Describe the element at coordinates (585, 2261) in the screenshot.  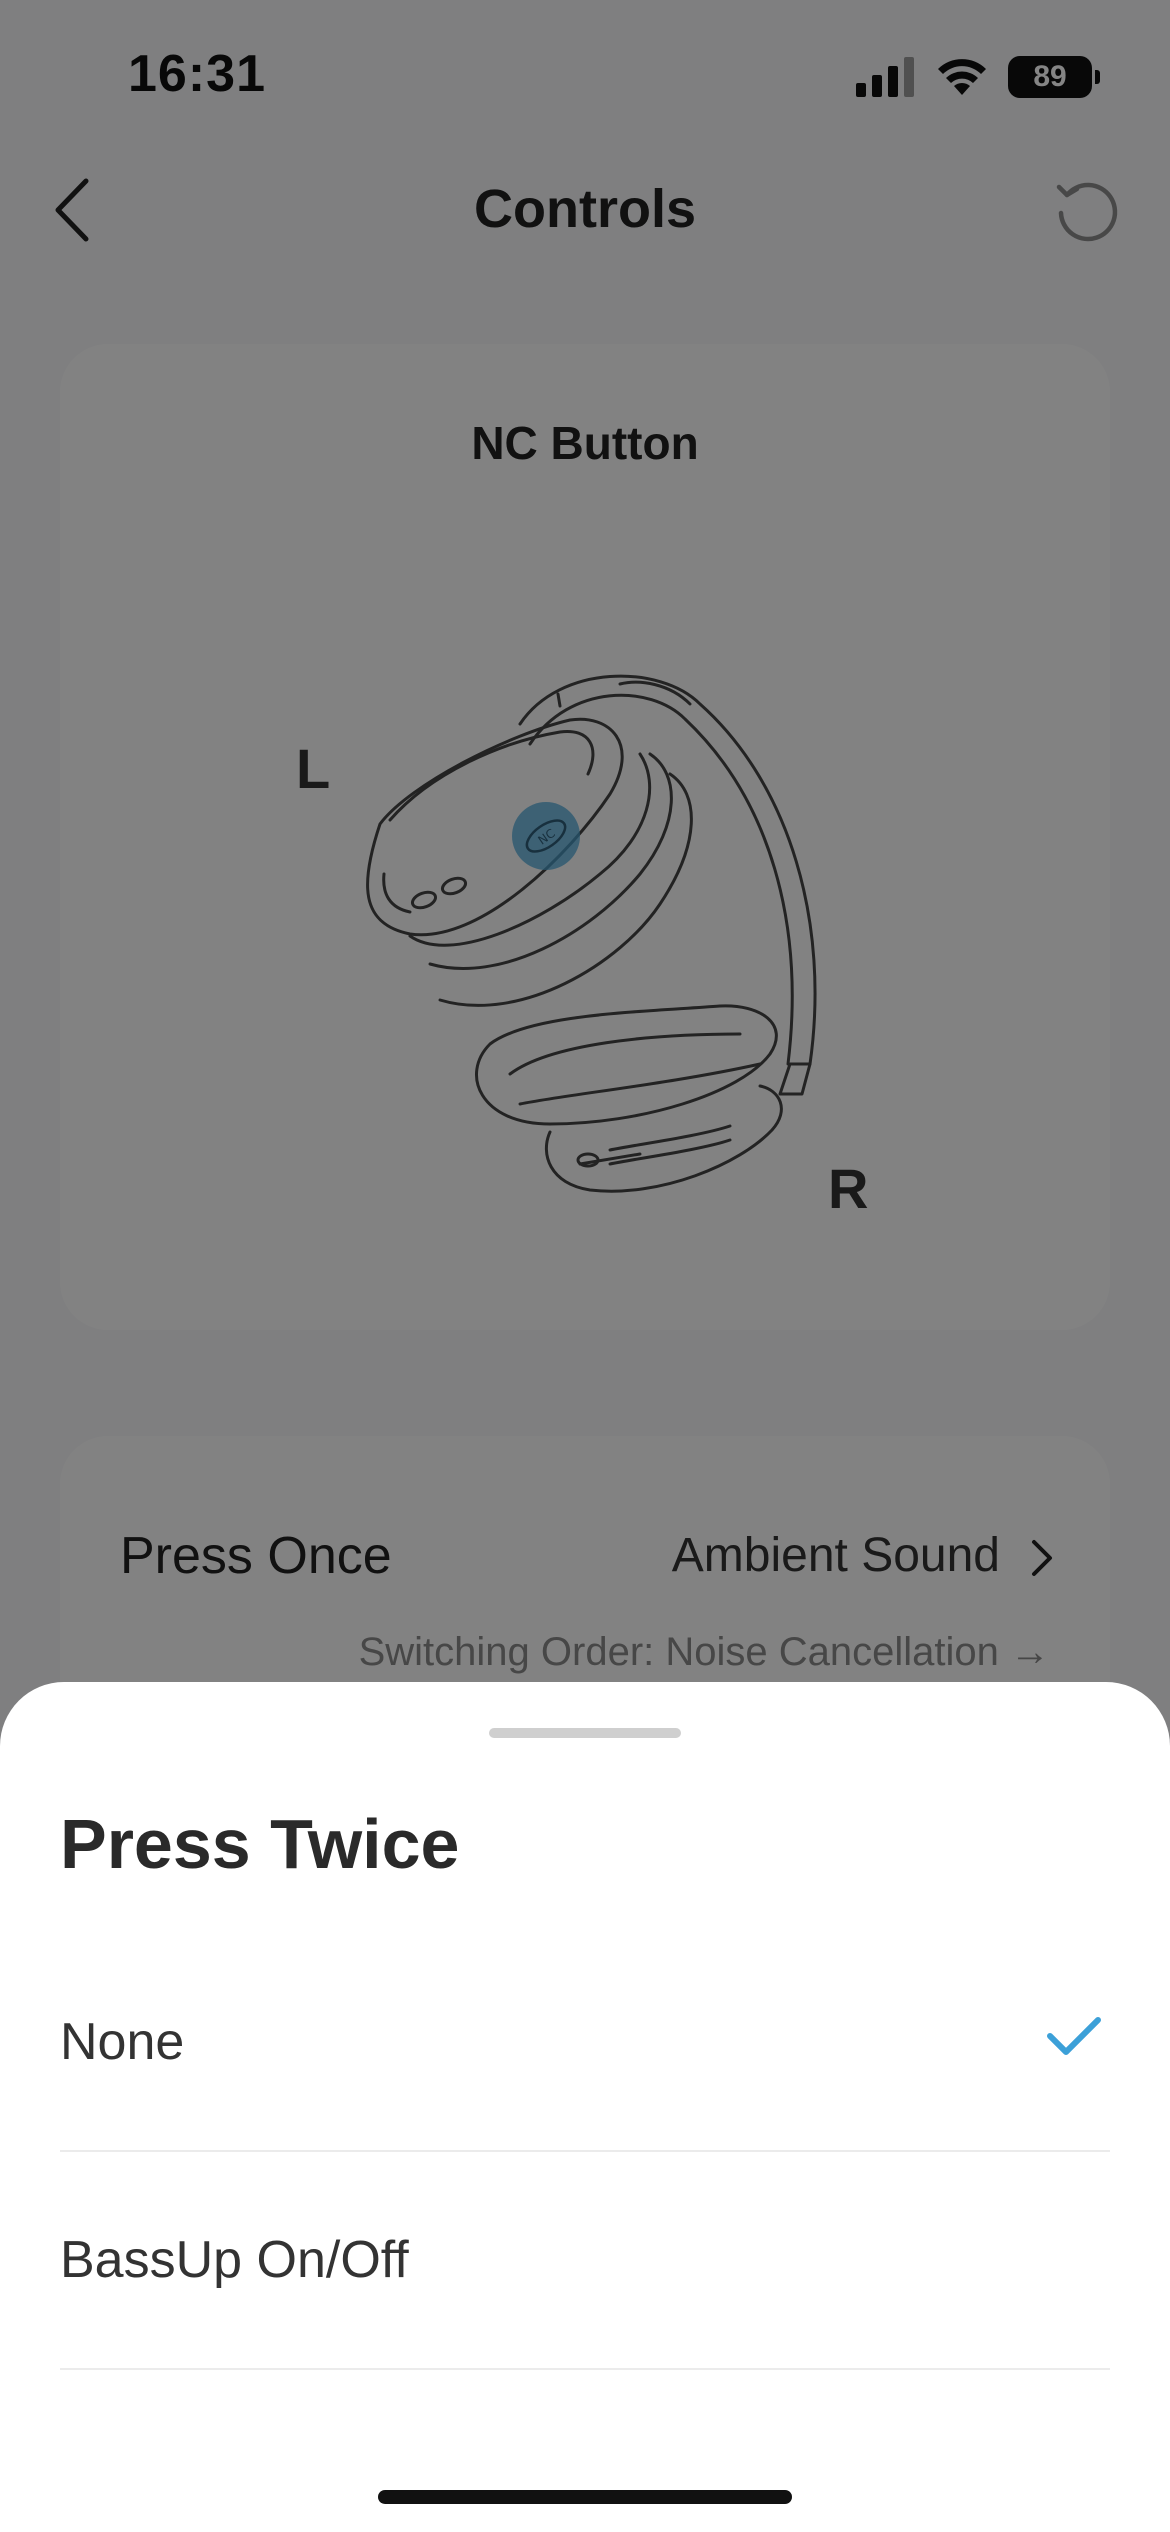
I see `option-bassup: BassUp On/Off` at that location.